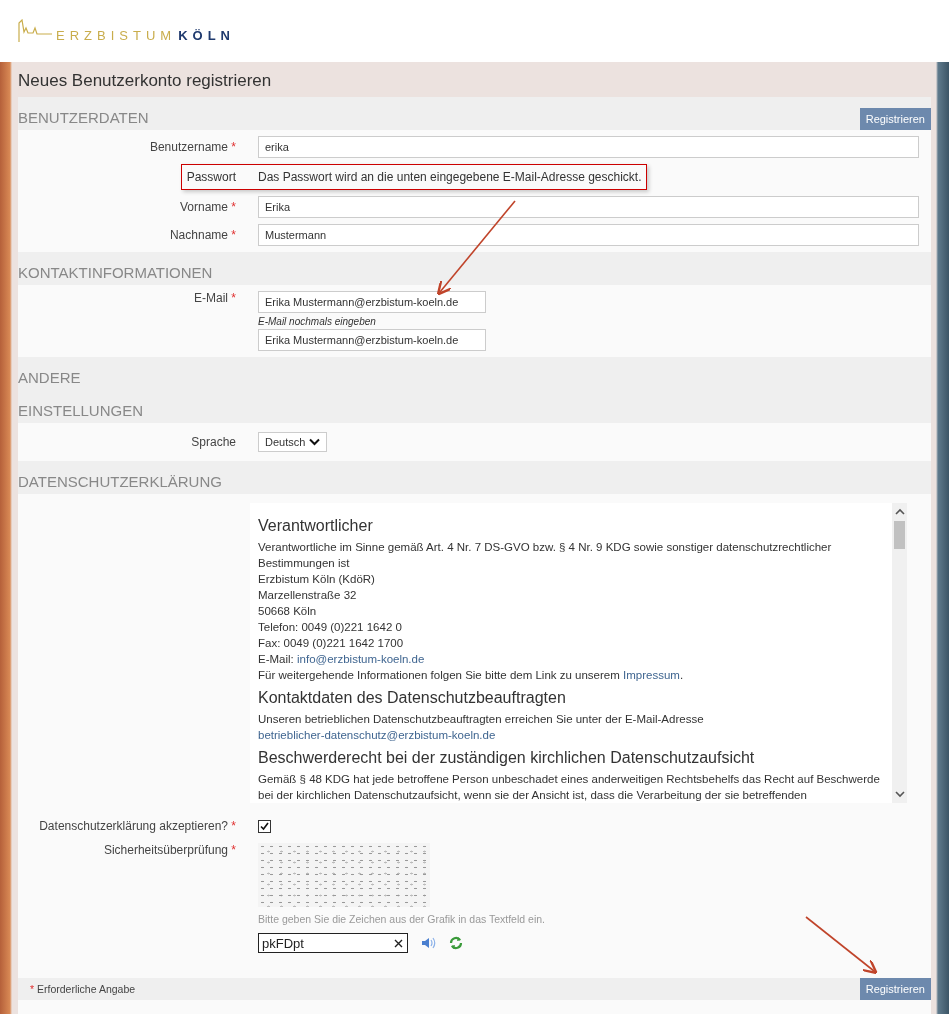  What do you see at coordinates (450, 177) in the screenshot?
I see `password-note: Das Passwort wird an die unten eingegebene E-Mail-Adresse geschickt.` at bounding box center [450, 177].